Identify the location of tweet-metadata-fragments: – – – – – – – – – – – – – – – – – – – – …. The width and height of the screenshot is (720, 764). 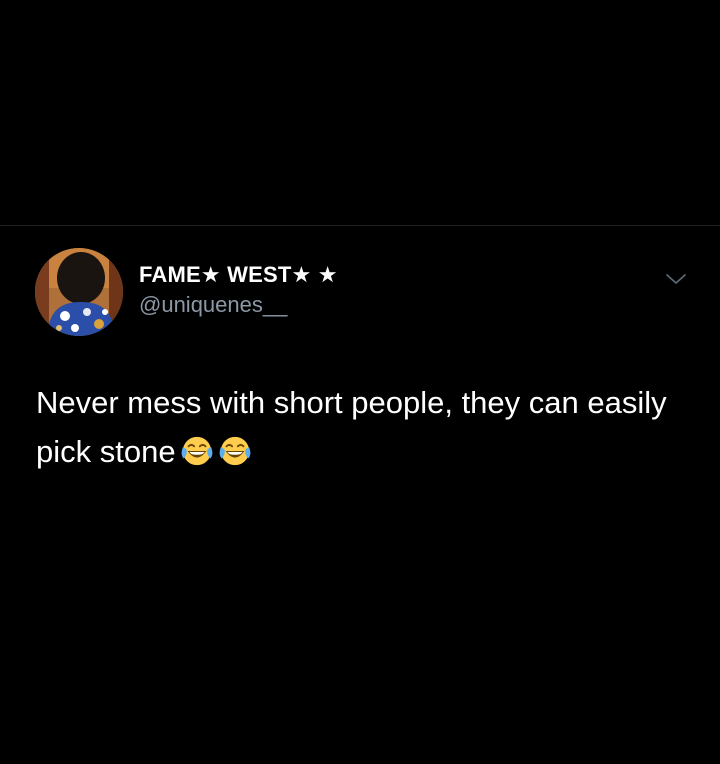
(271, 532).